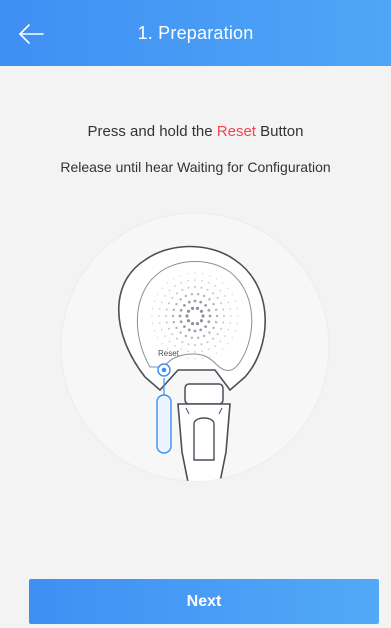 Image resolution: width=391 pixels, height=628 pixels. I want to click on device-inner-plate, so click(194, 316).